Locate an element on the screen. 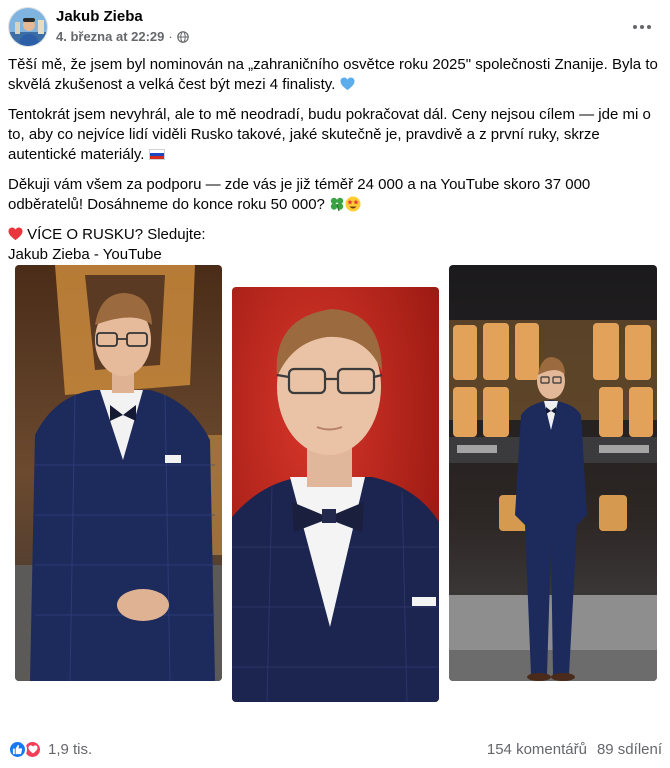  shares-count: 89 sdílení is located at coordinates (629, 749).